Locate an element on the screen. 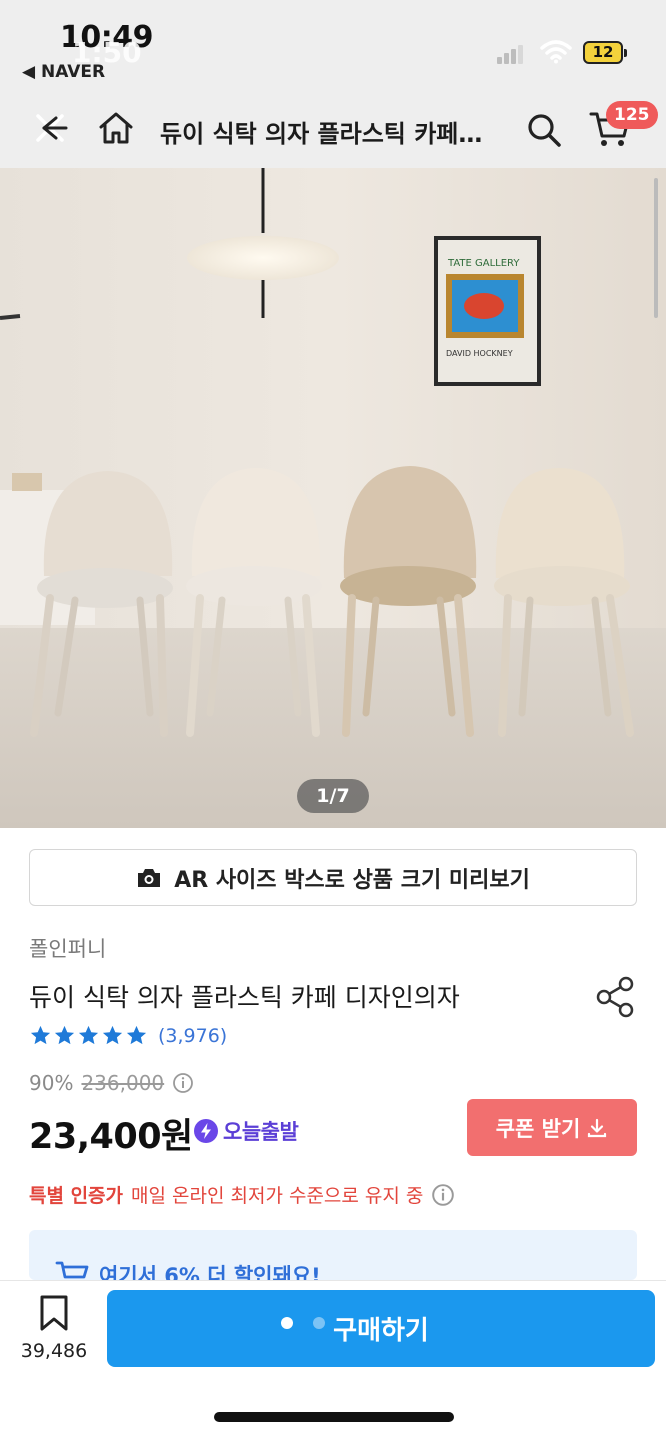  download-icon is located at coordinates (597, 1127).